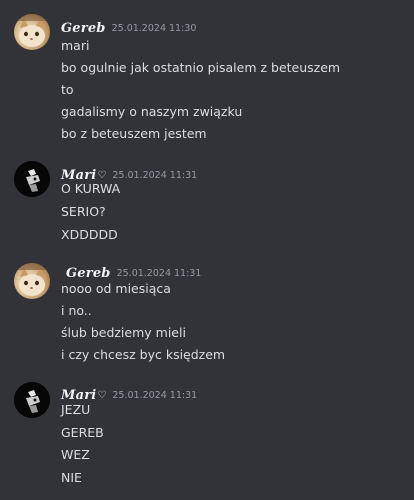 The height and width of the screenshot is (500, 414). I want to click on message-line: i no.., so click(76, 310).